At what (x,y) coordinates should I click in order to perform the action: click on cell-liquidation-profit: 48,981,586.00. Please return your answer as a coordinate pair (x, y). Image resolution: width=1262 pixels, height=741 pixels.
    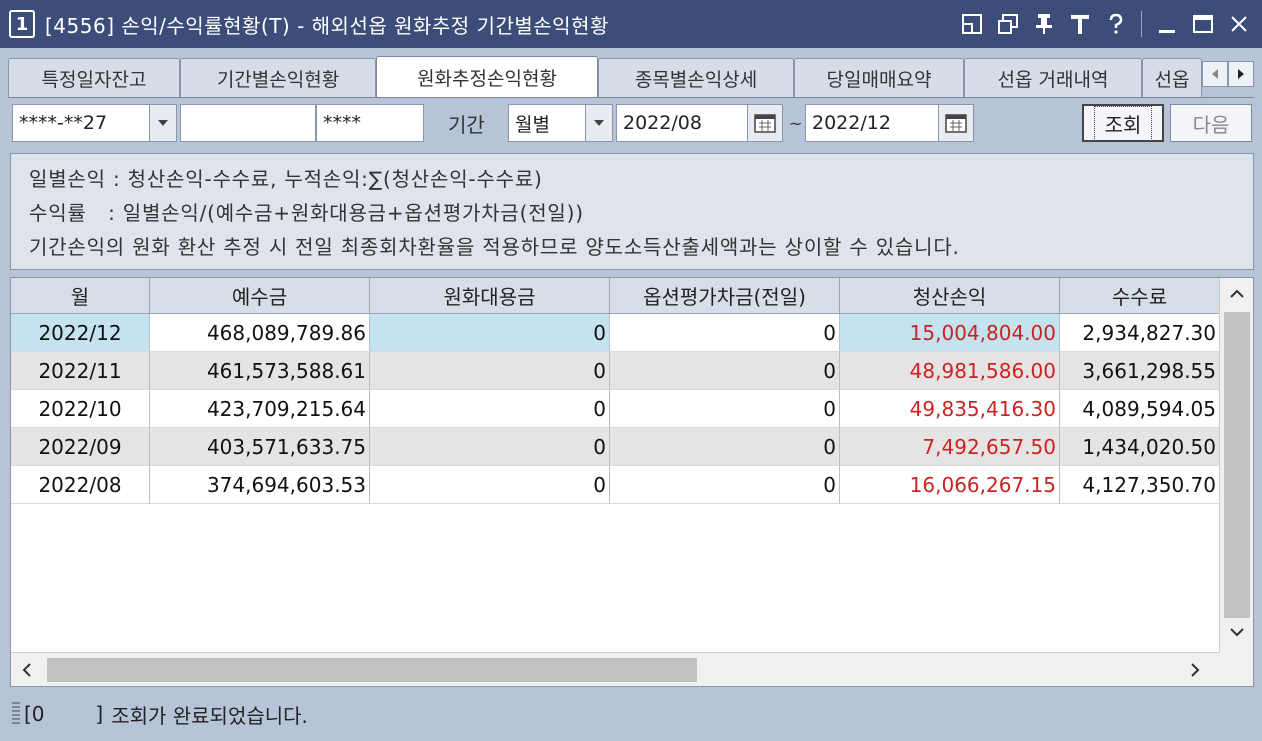
    Looking at the image, I should click on (950, 371).